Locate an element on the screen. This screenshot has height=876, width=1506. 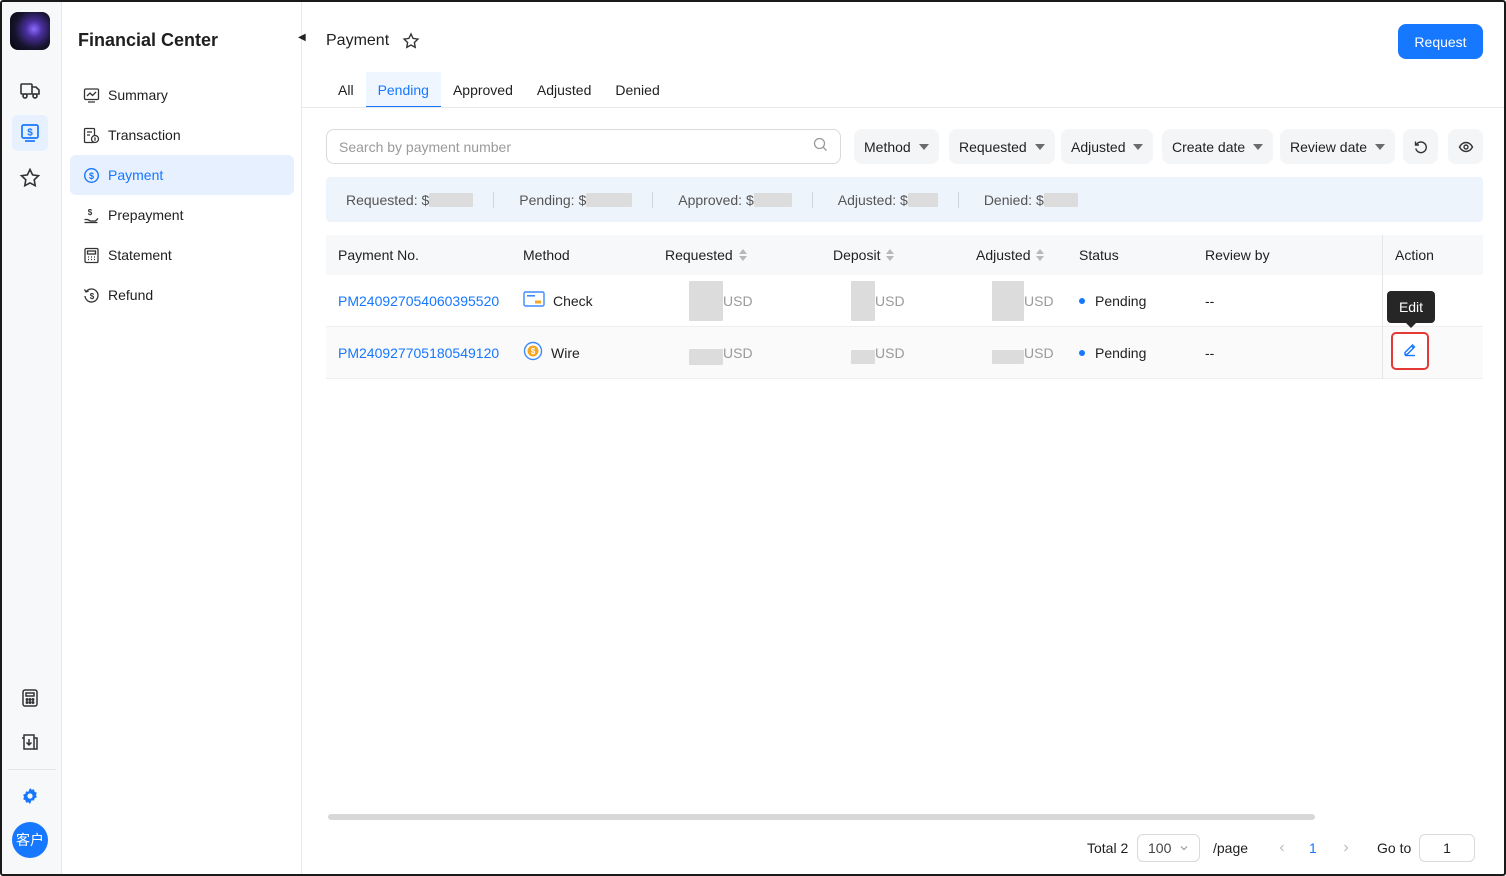
sidebar-item-refund: $ Refund is located at coordinates (182, 295).